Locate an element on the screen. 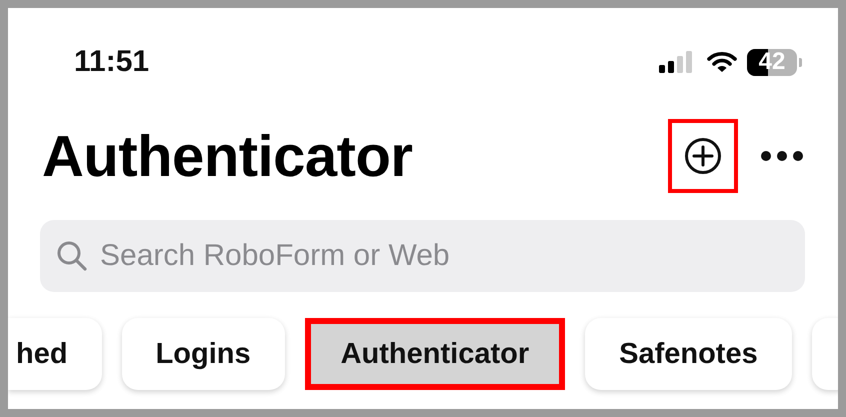  filter-chip: Authenticator is located at coordinates (435, 354).